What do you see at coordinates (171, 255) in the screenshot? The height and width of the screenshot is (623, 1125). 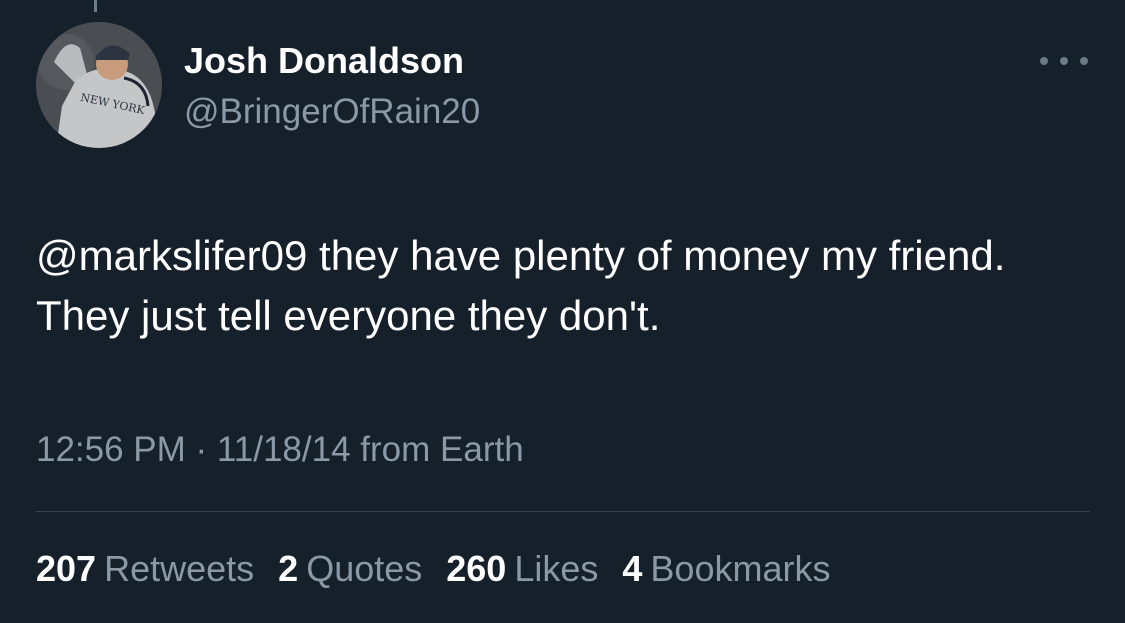 I see `mention-link: @markslifer09` at bounding box center [171, 255].